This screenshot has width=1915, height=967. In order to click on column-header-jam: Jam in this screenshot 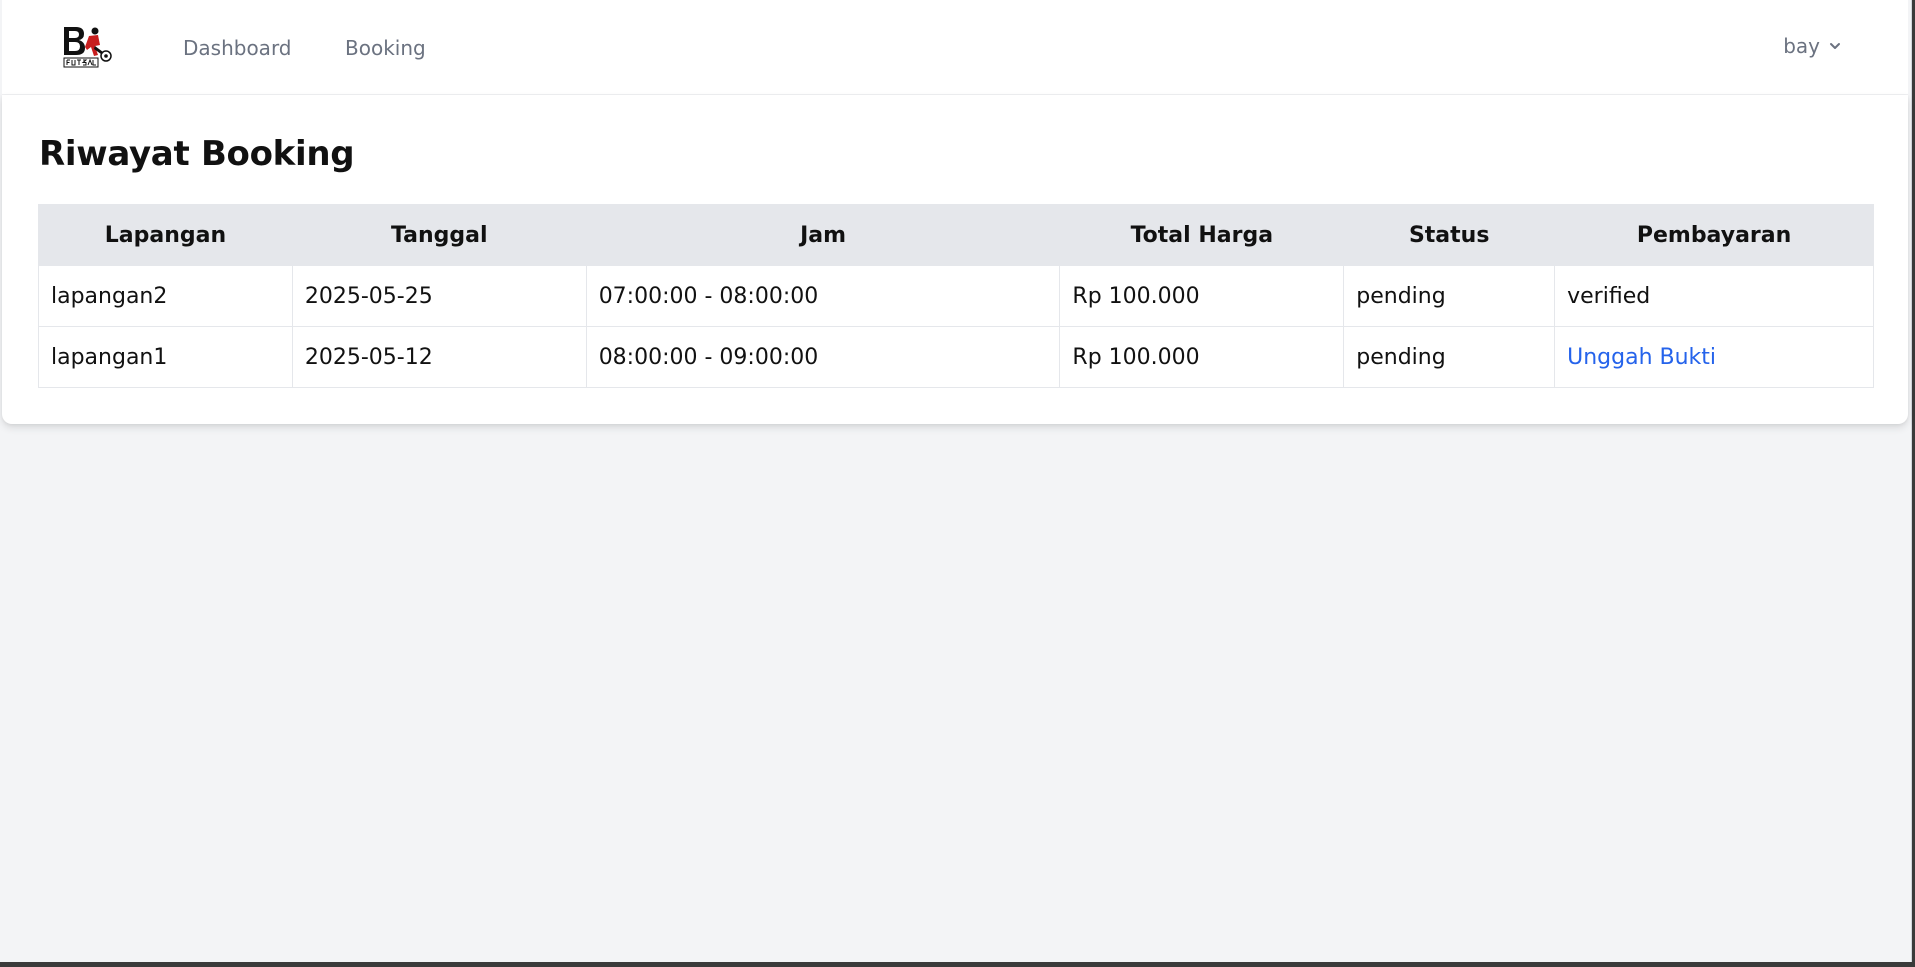, I will do `click(823, 235)`.